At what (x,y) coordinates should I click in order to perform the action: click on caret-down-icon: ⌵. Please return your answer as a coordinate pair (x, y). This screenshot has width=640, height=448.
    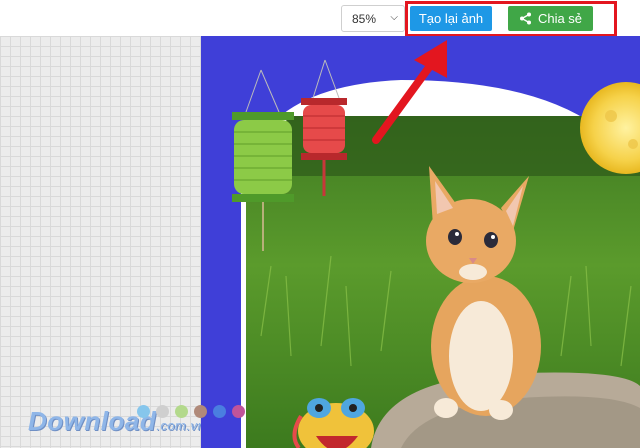
    Looking at the image, I should click on (394, 17).